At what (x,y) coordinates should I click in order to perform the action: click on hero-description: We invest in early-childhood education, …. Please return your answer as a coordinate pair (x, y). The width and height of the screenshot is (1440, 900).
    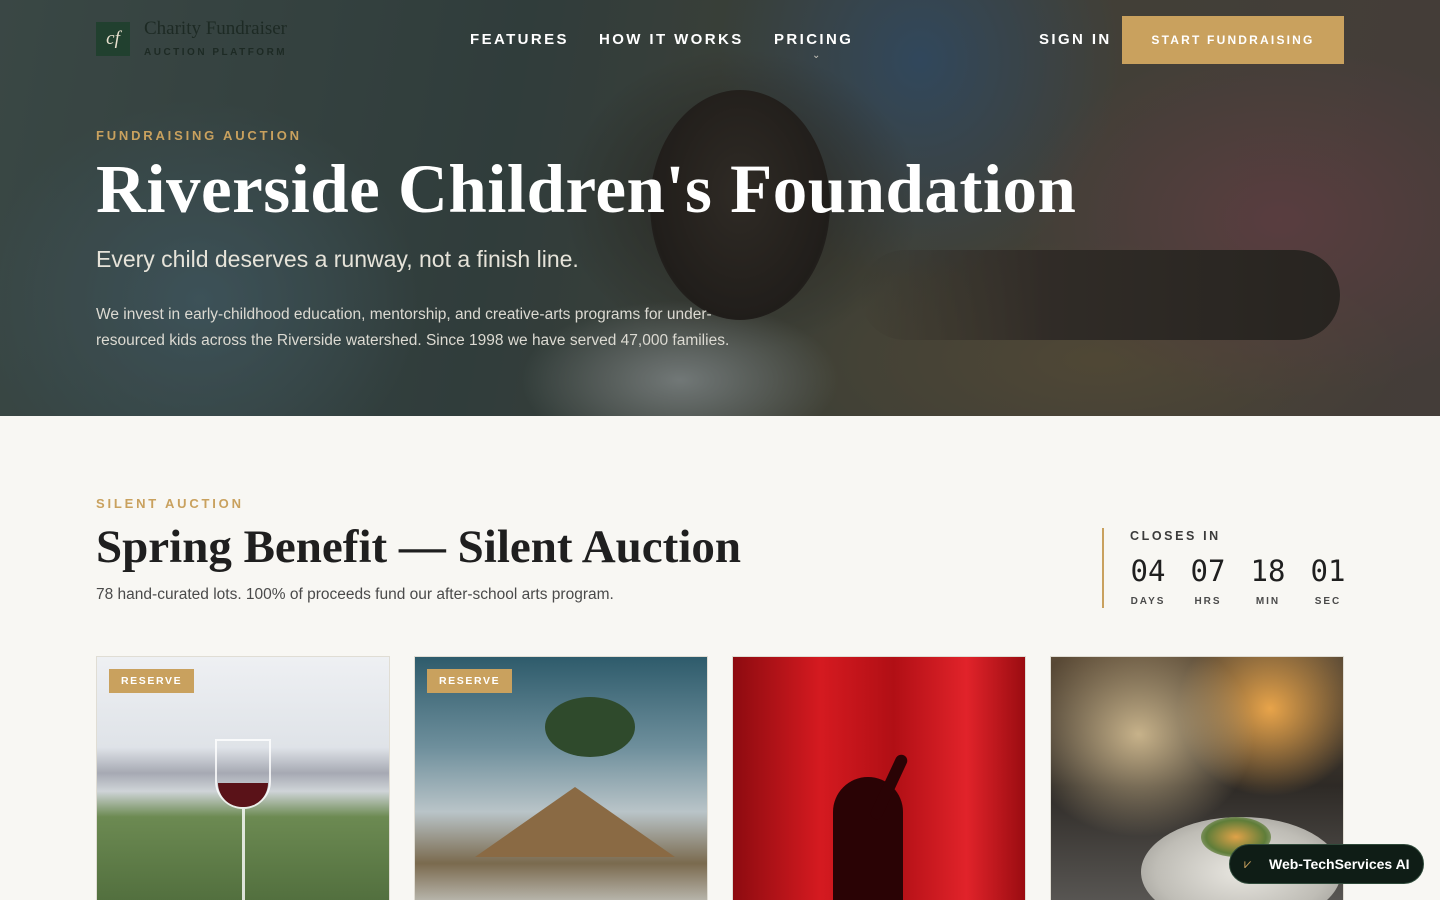
    Looking at the image, I should click on (413, 327).